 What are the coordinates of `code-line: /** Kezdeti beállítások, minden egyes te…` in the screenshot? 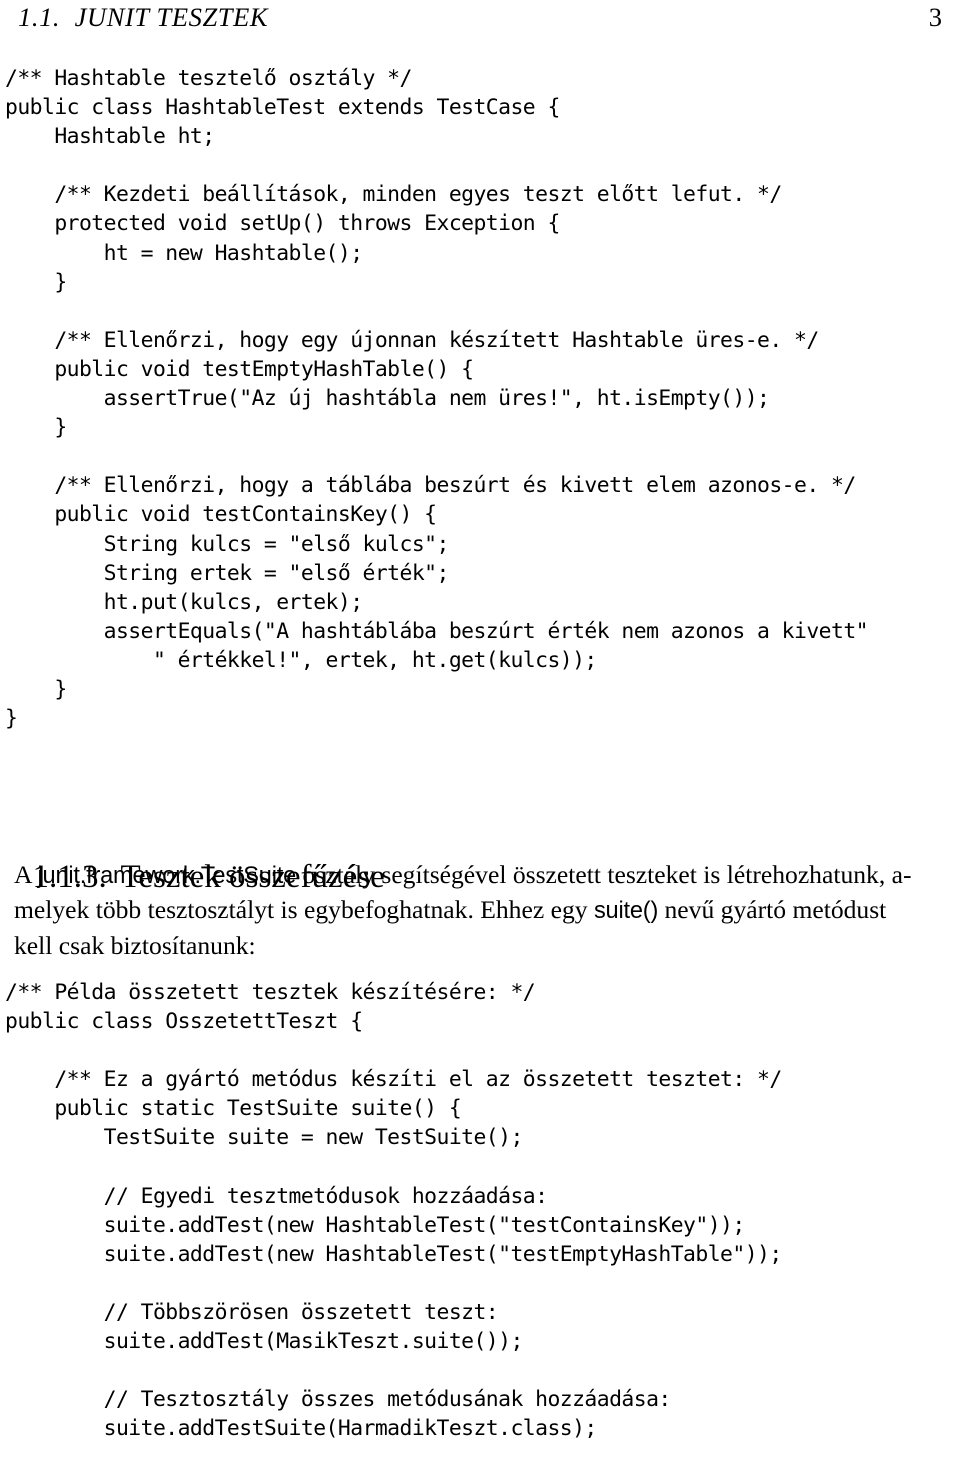 It's located at (393, 195).